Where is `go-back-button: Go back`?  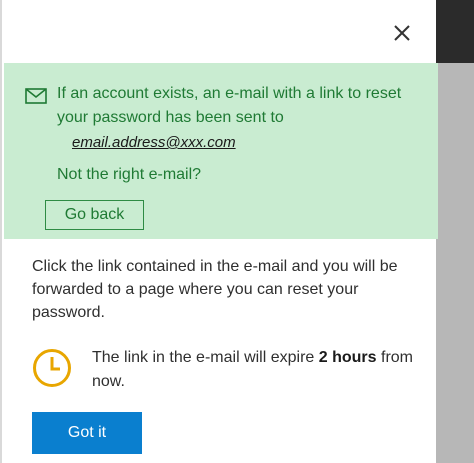 go-back-button: Go back is located at coordinates (94, 215).